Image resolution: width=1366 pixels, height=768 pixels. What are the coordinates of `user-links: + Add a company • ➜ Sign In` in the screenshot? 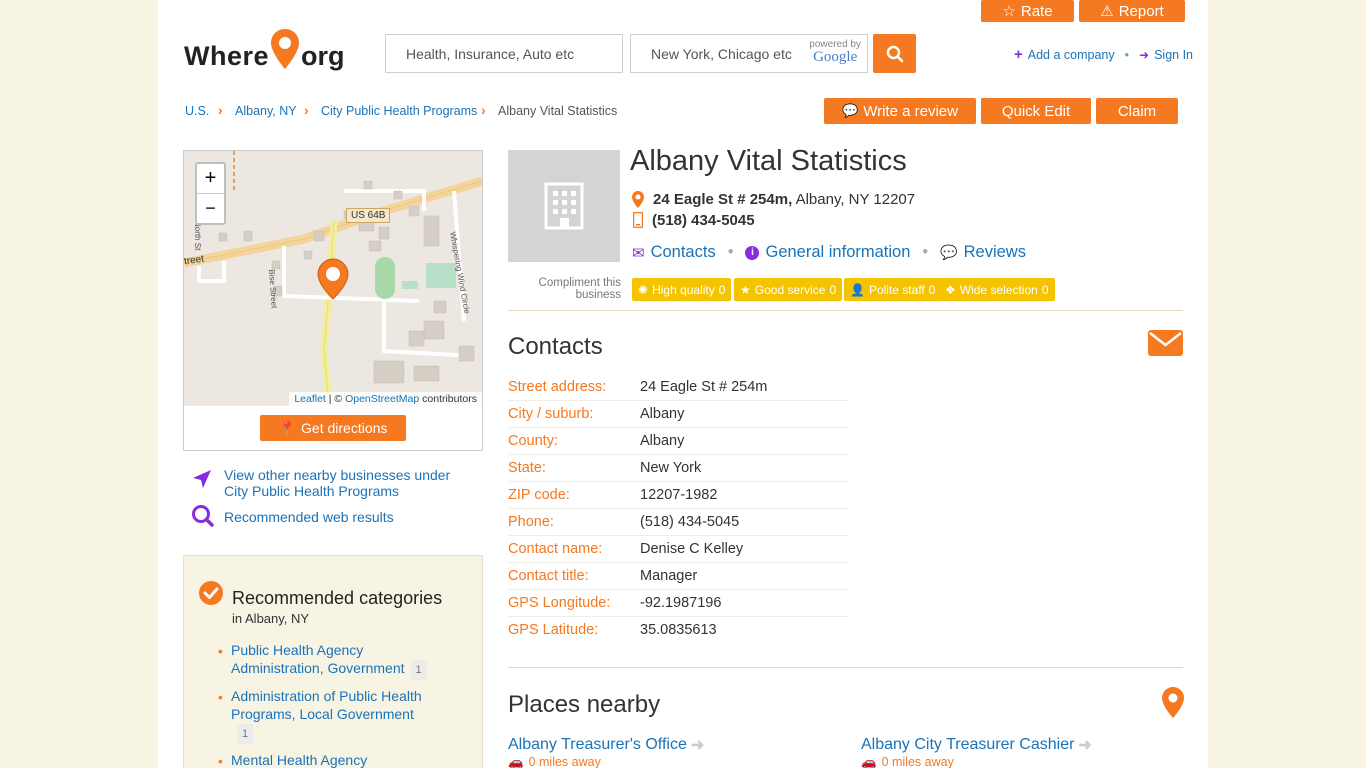 It's located at (1103, 54).